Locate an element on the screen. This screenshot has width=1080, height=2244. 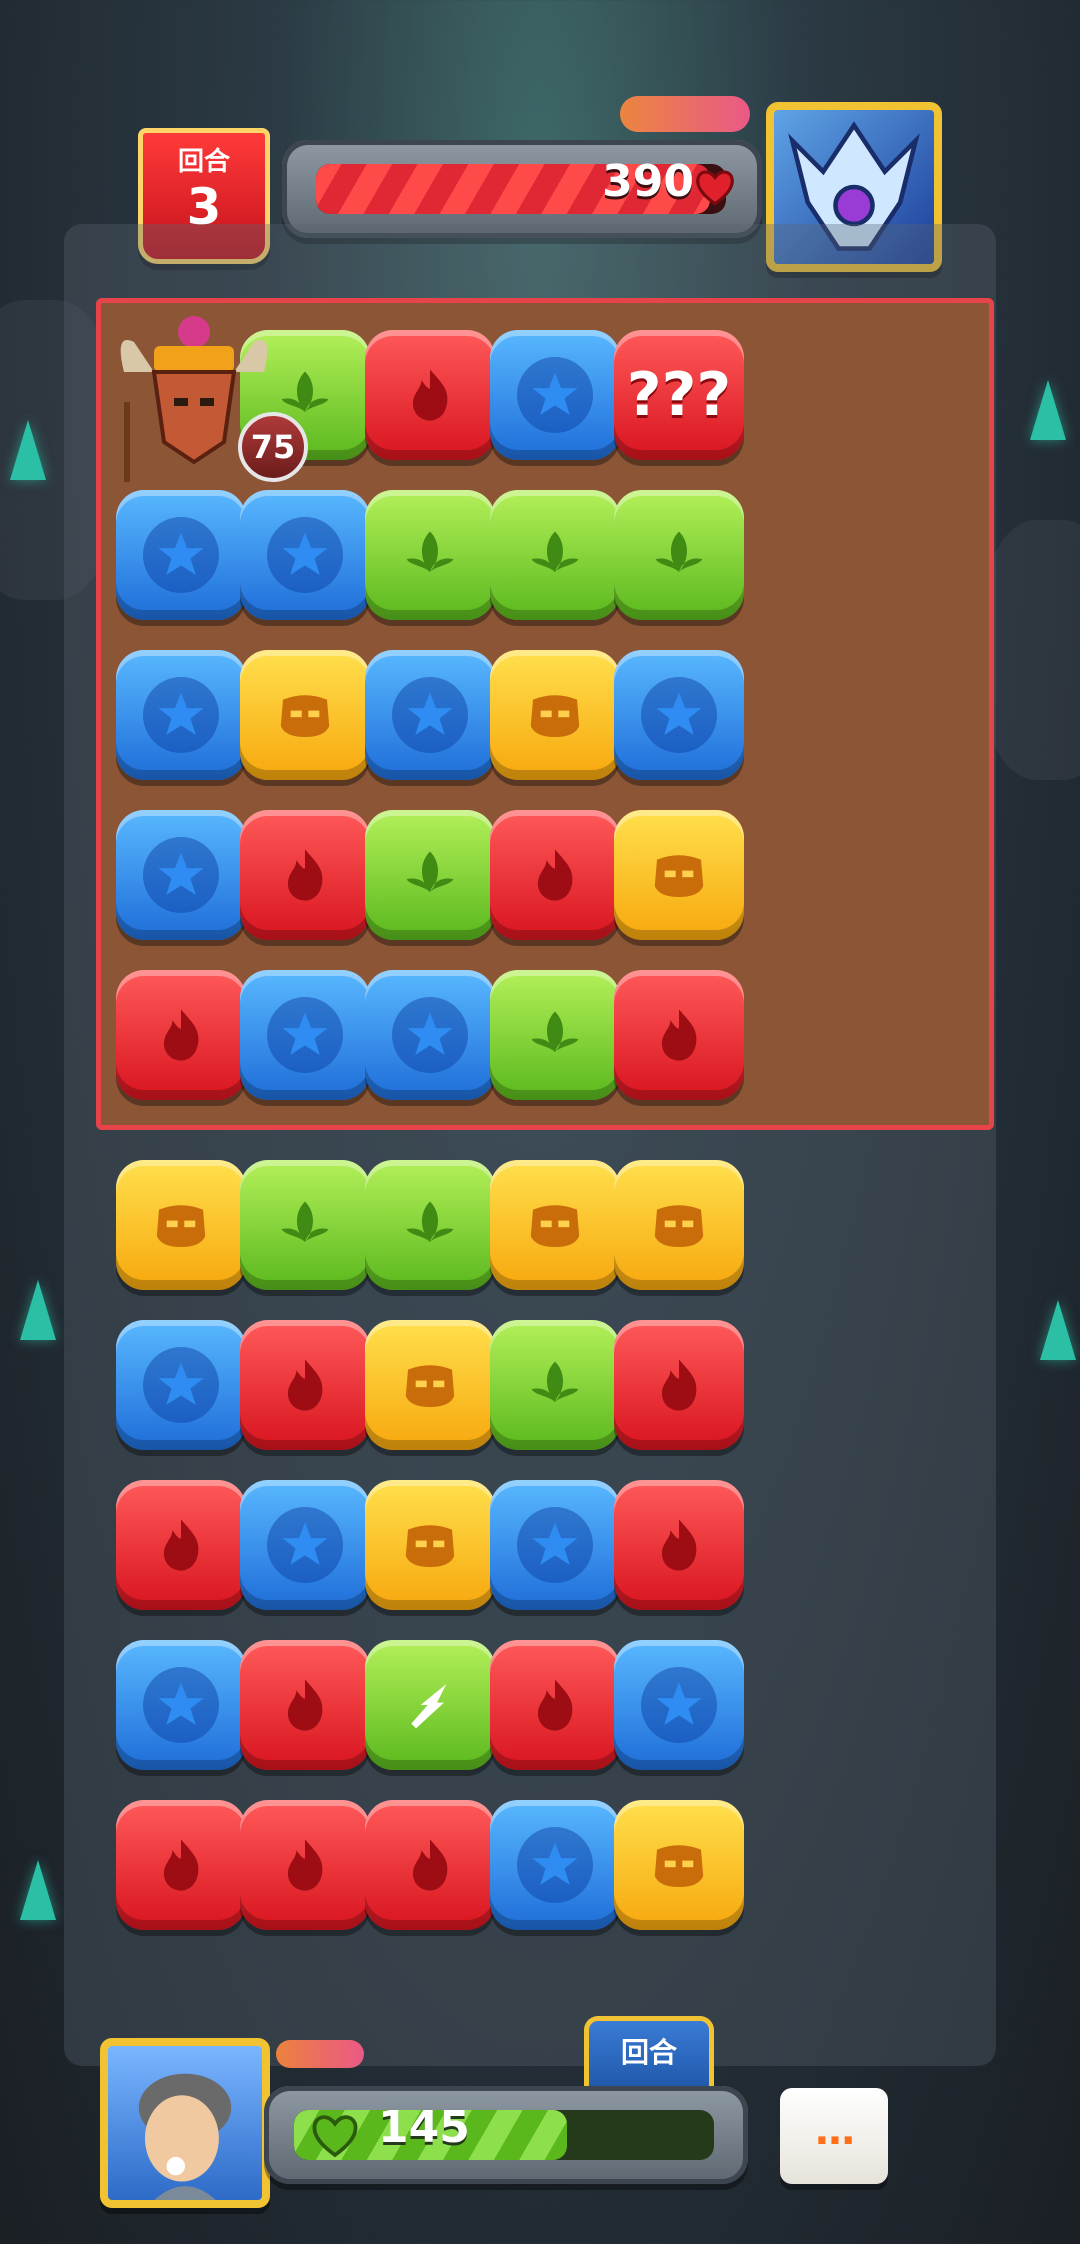
question-marks-icon: ??? is located at coordinates (679, 395).